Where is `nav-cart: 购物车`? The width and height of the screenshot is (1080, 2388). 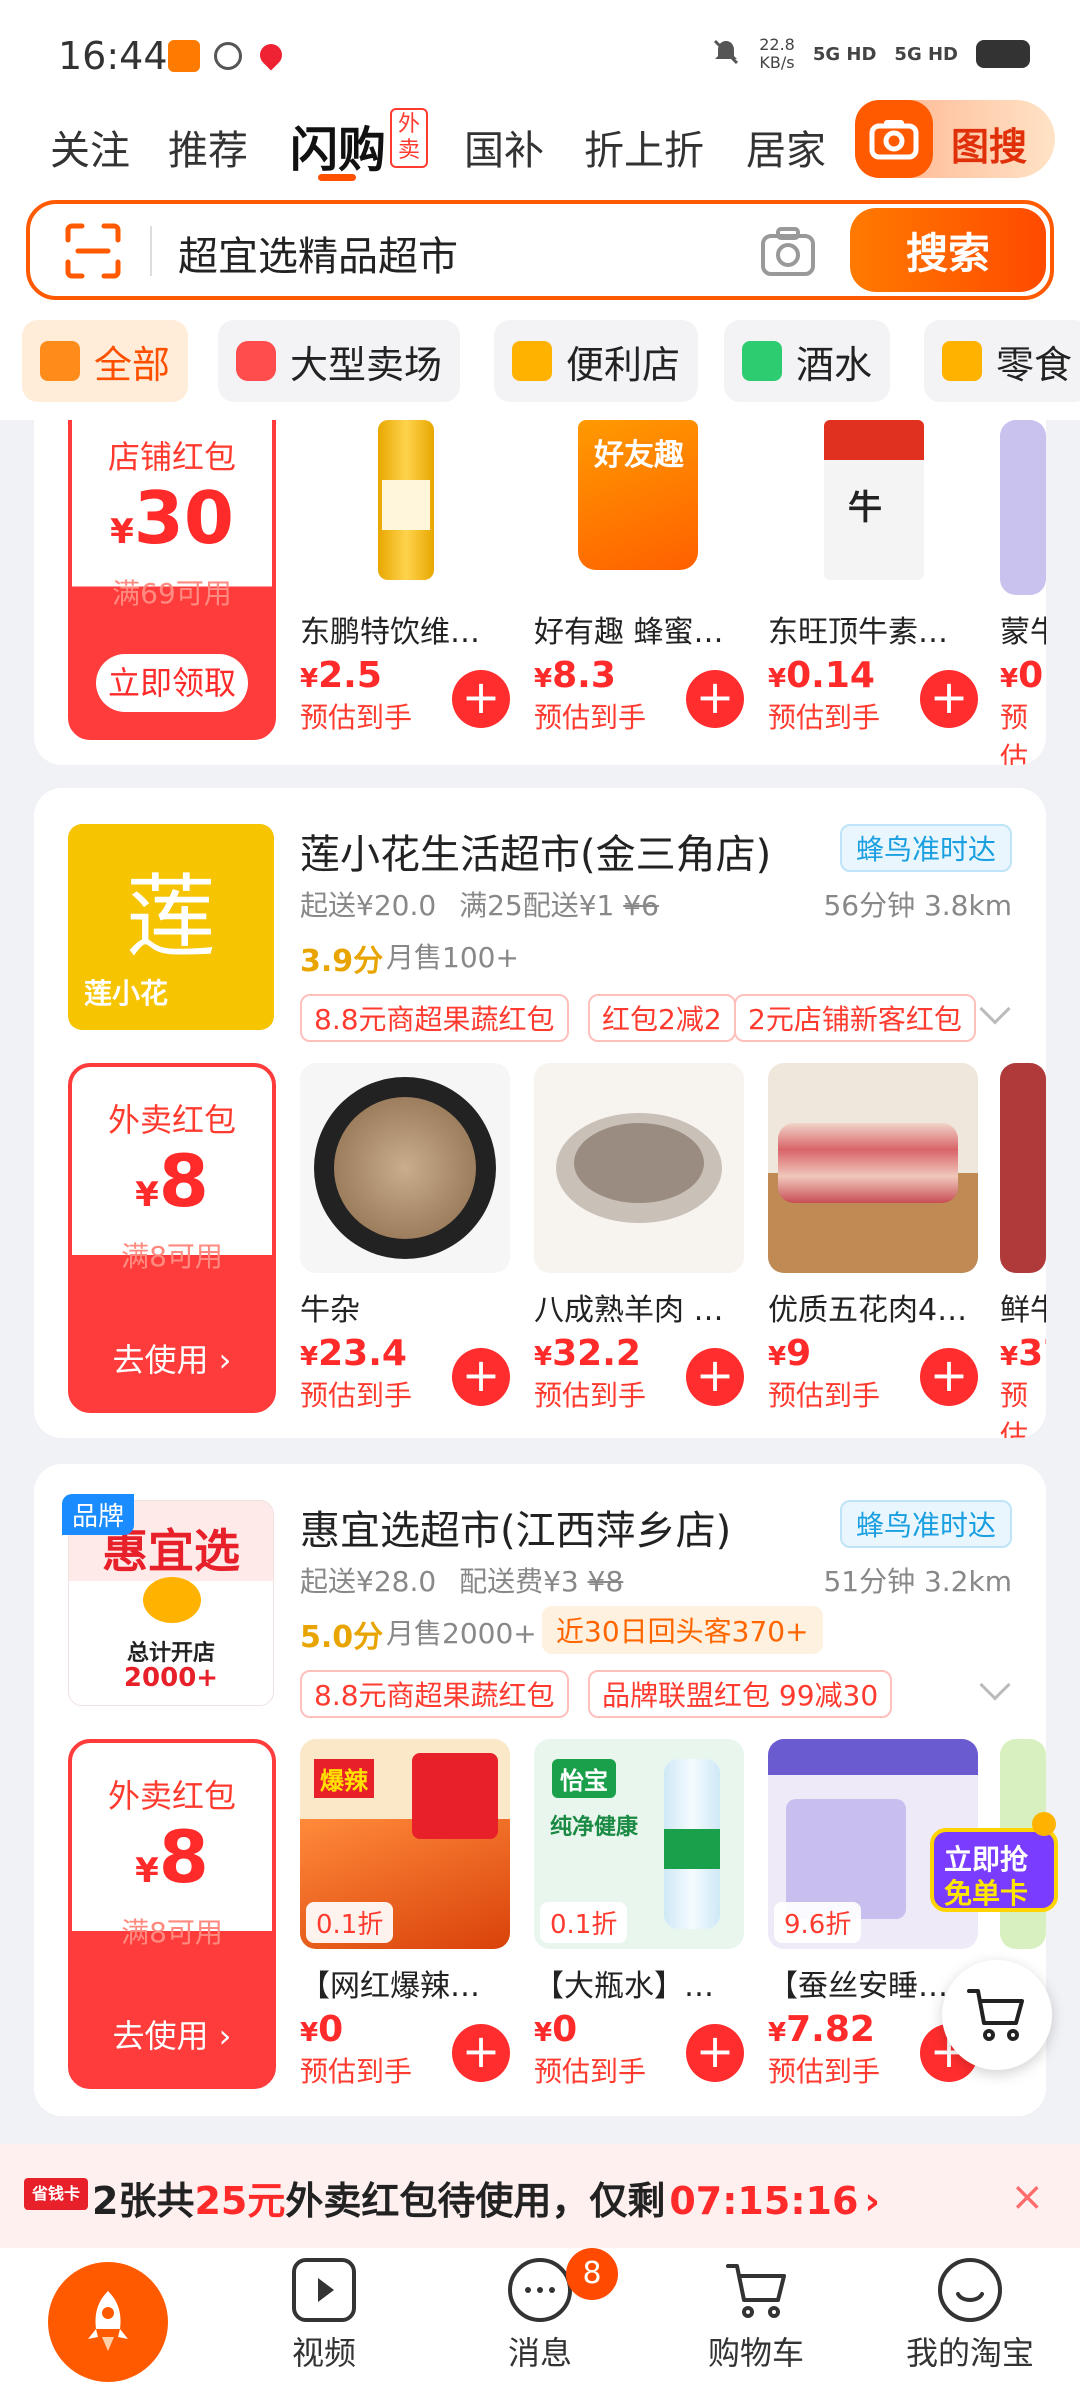
nav-cart: 购物车 is located at coordinates (756, 2316).